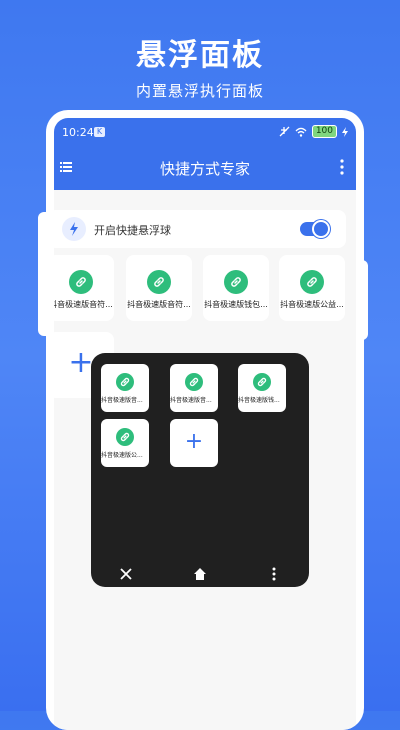 This screenshot has height=730, width=400. Describe the element at coordinates (321, 229) in the screenshot. I see `toggle-knob` at that location.